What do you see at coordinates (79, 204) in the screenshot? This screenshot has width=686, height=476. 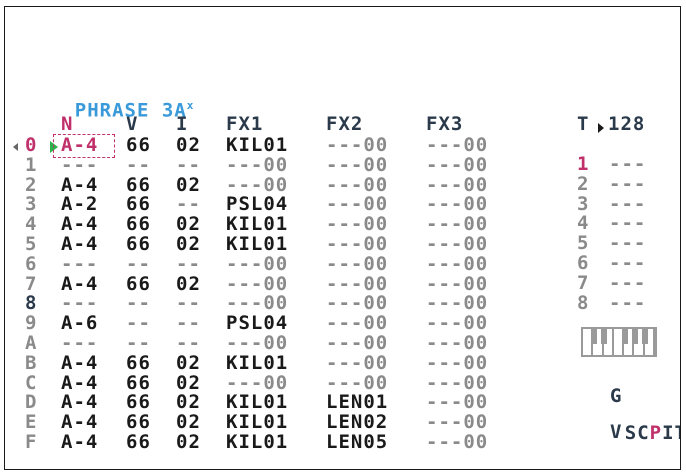 I see `note-cell: A-2` at bounding box center [79, 204].